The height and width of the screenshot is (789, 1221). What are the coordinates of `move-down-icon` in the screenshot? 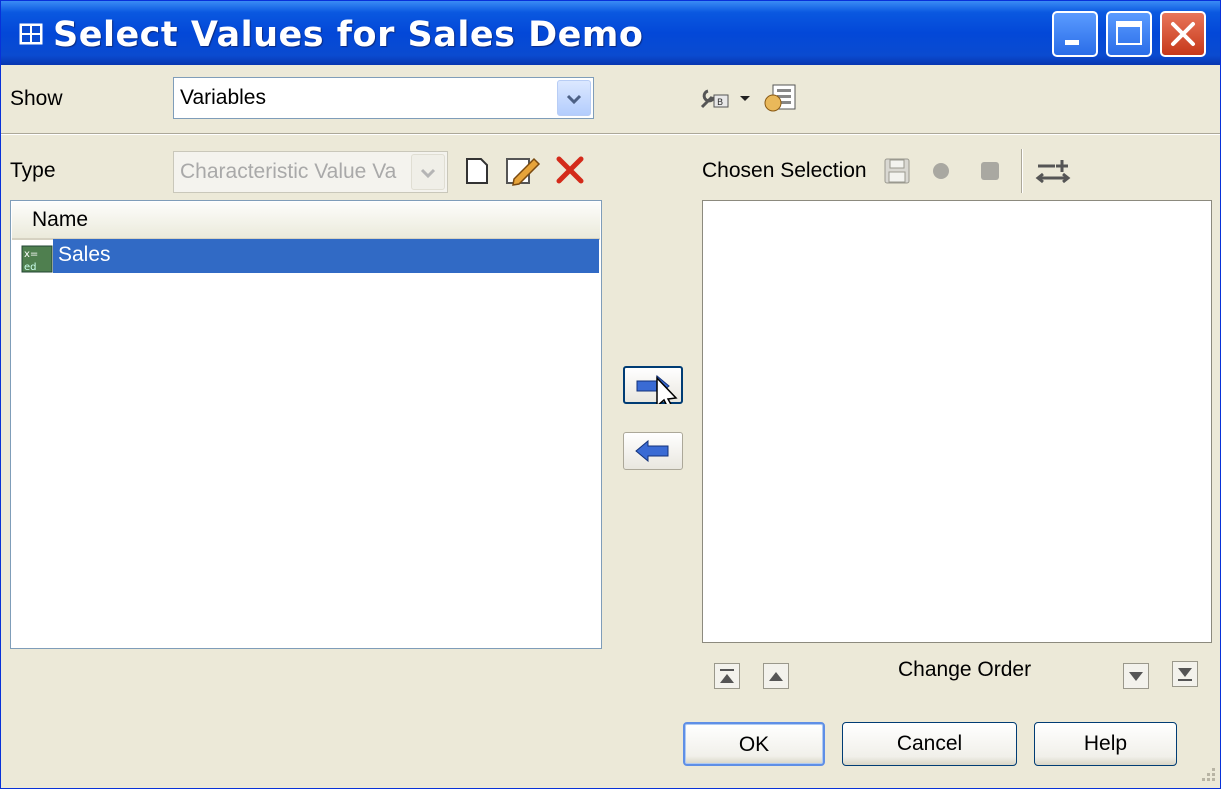 It's located at (1136, 676).